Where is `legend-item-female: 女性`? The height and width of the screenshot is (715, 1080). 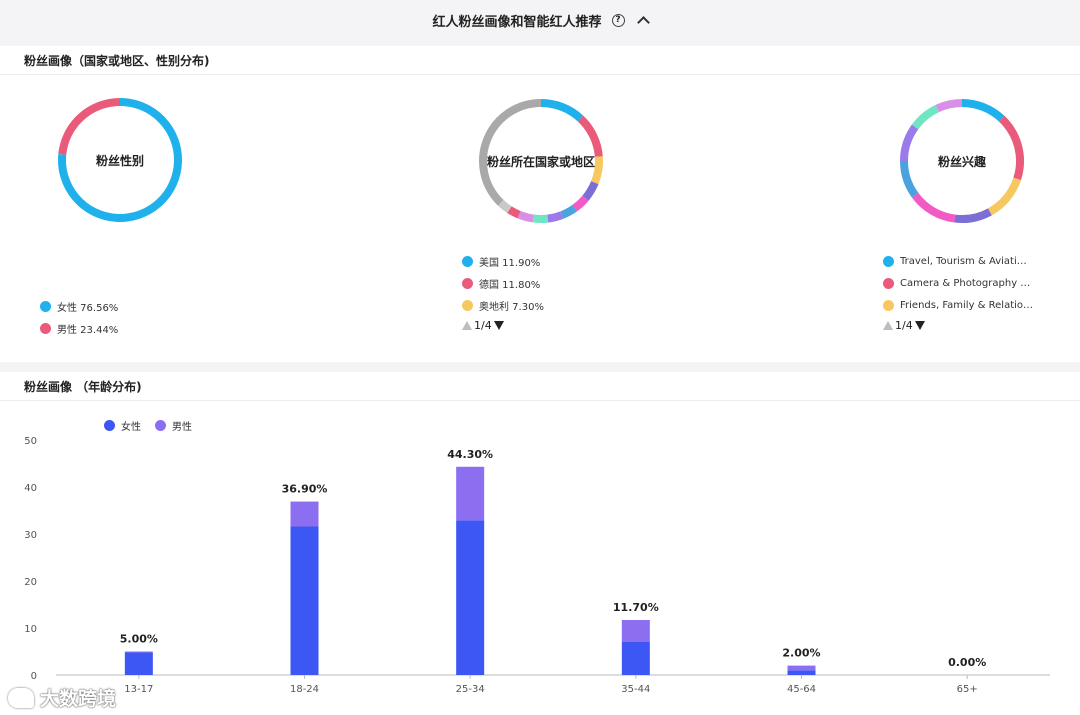
legend-item-female: 女性 is located at coordinates (122, 425).